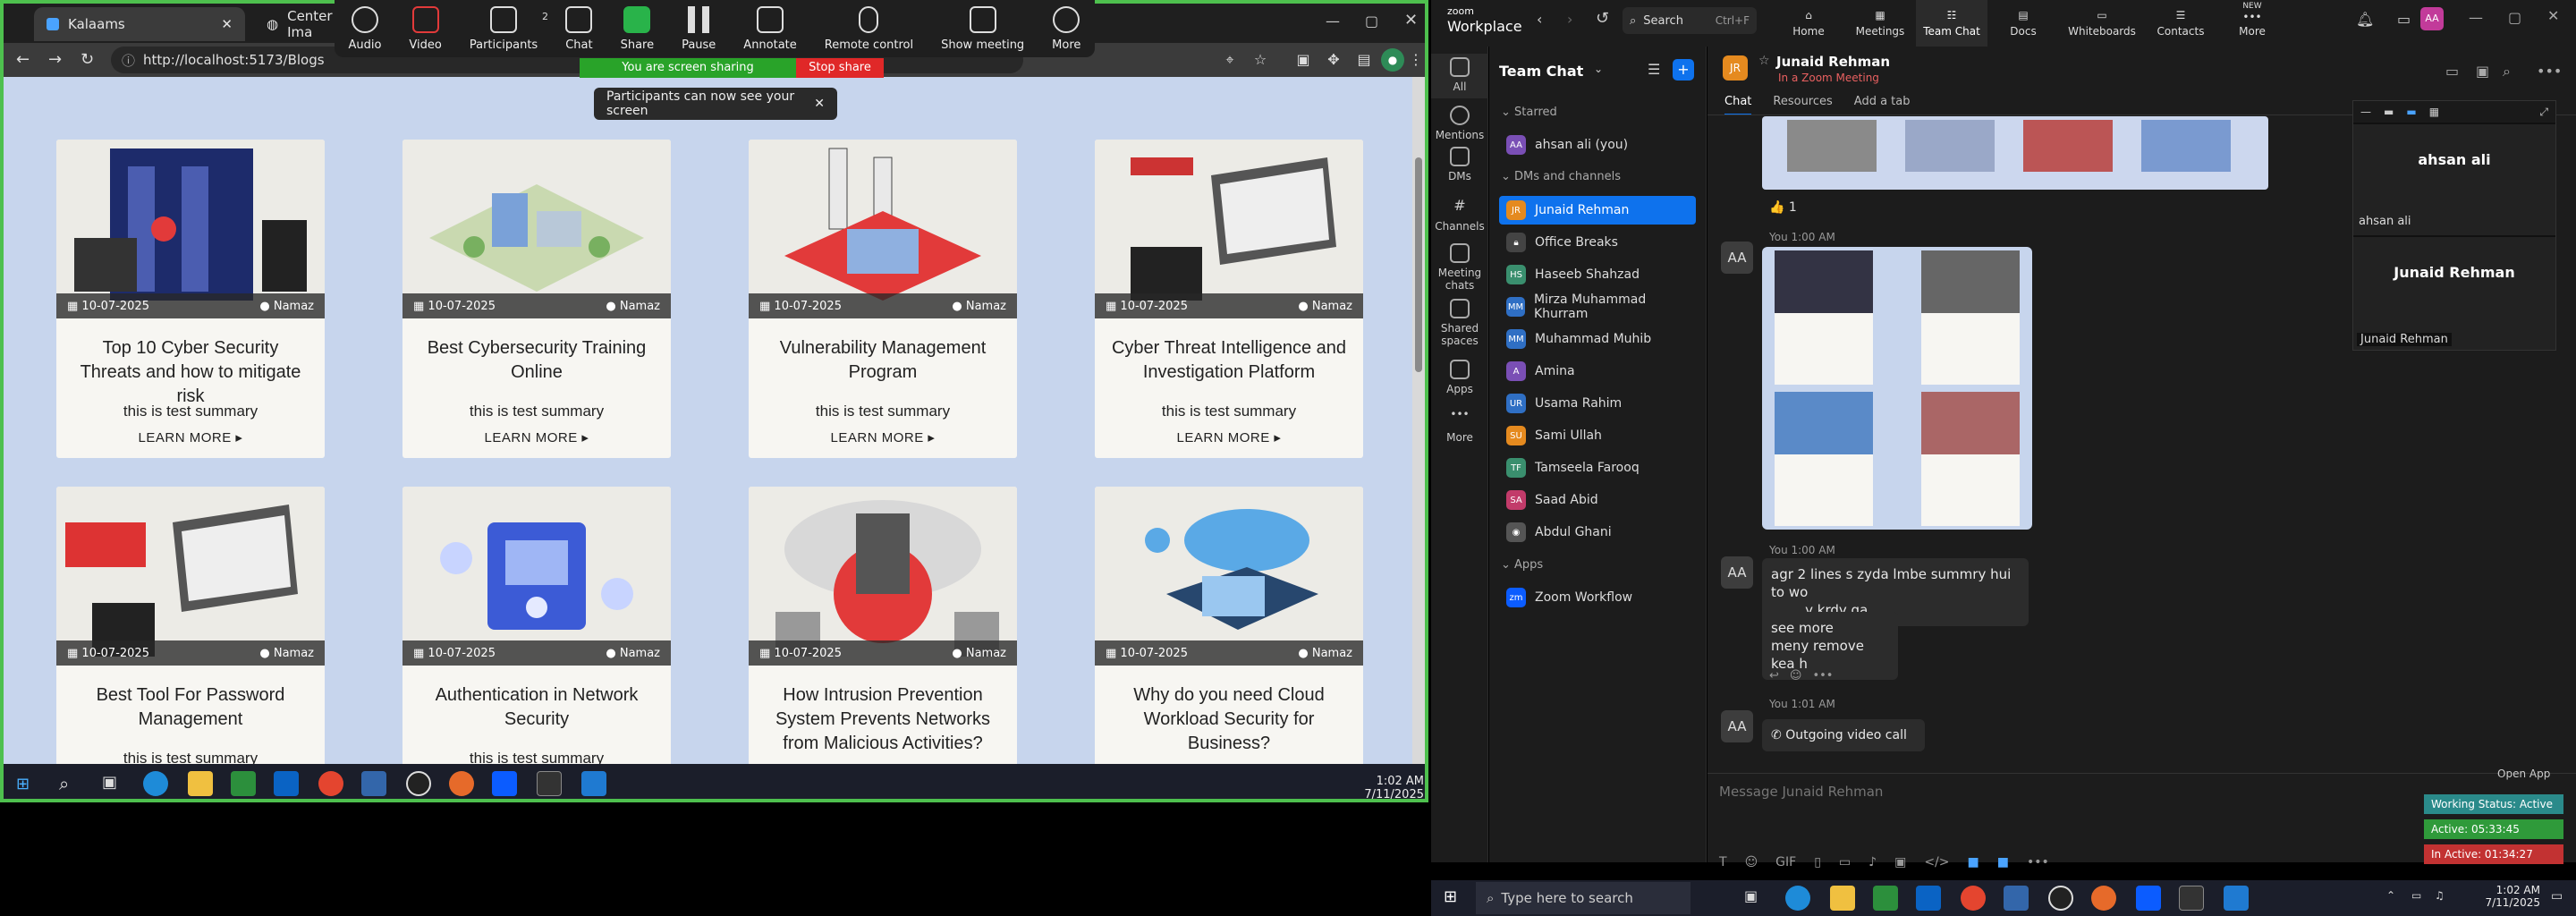  I want to click on screen-icon: ▣, so click(2482, 71).